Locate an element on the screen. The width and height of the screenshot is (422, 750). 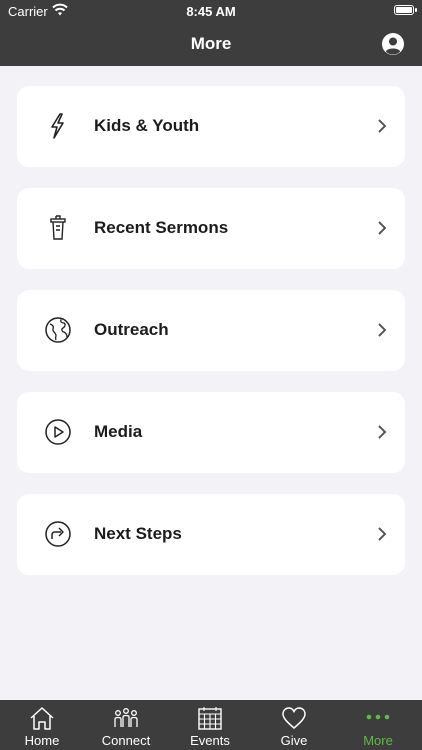
battery-icon is located at coordinates (405, 10).